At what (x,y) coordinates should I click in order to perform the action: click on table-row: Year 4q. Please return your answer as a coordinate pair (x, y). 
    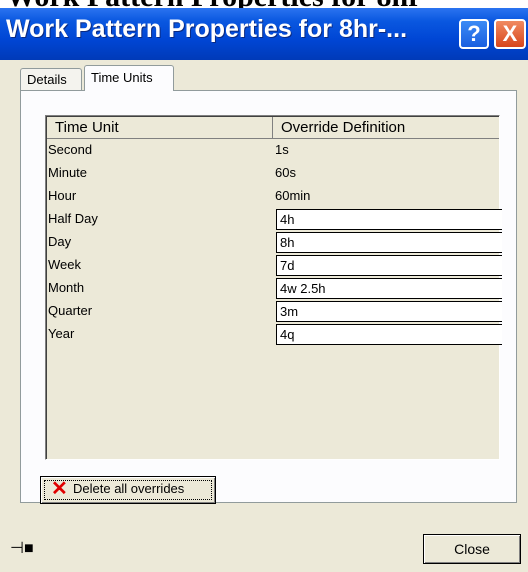
    Looking at the image, I should click on (274, 335).